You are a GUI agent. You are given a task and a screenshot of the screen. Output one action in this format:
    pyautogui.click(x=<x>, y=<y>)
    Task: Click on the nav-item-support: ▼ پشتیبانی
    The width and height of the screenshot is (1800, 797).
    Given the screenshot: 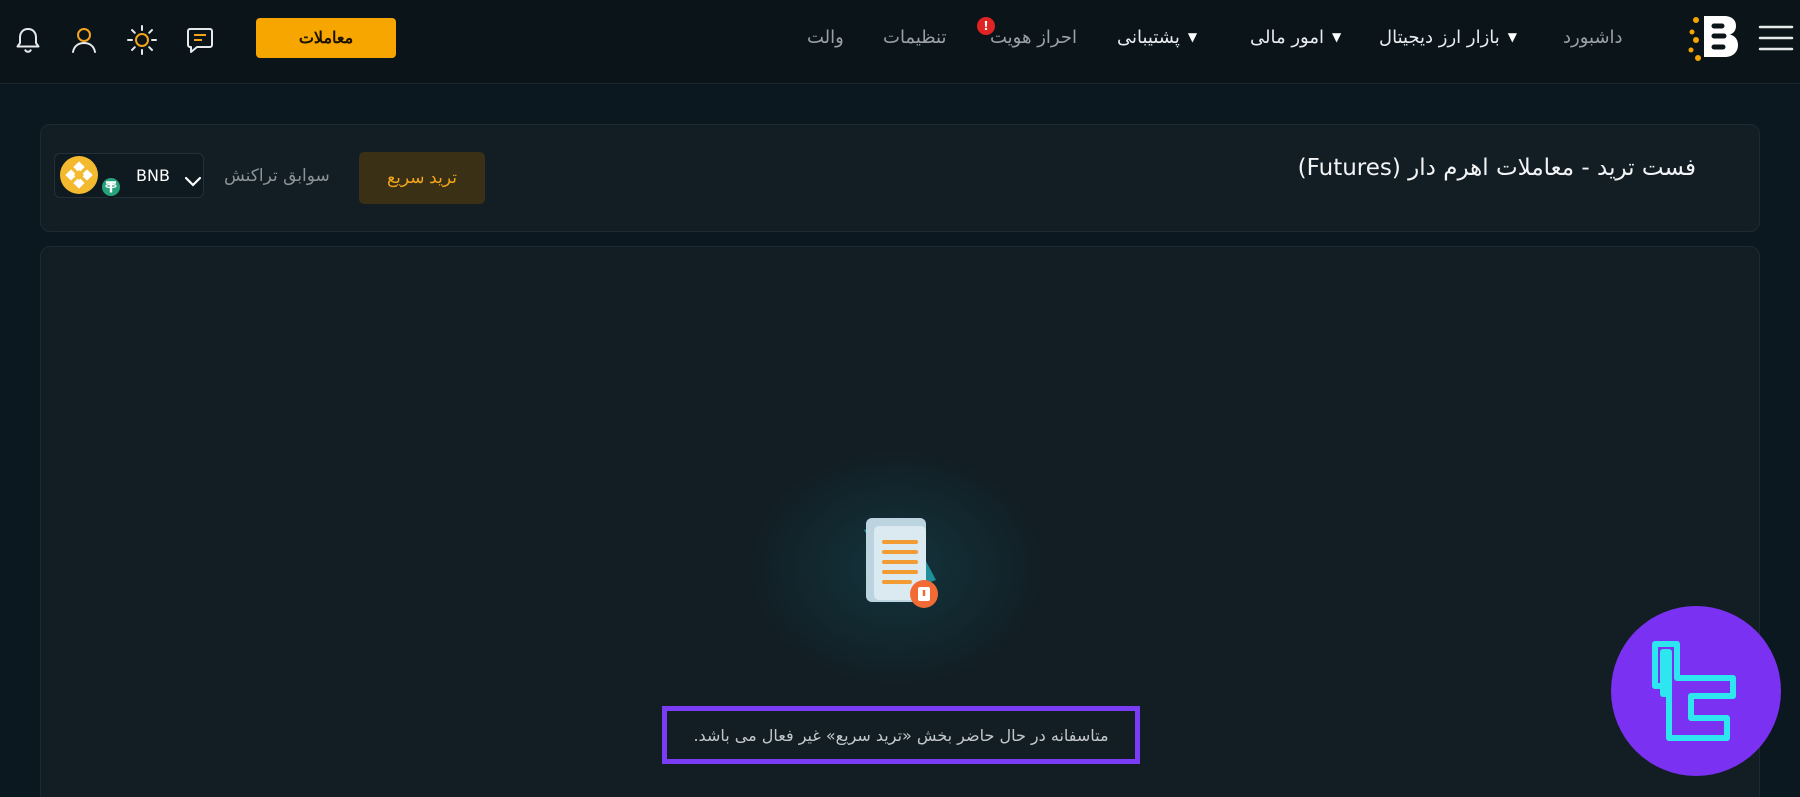 What is the action you would take?
    pyautogui.click(x=1157, y=37)
    